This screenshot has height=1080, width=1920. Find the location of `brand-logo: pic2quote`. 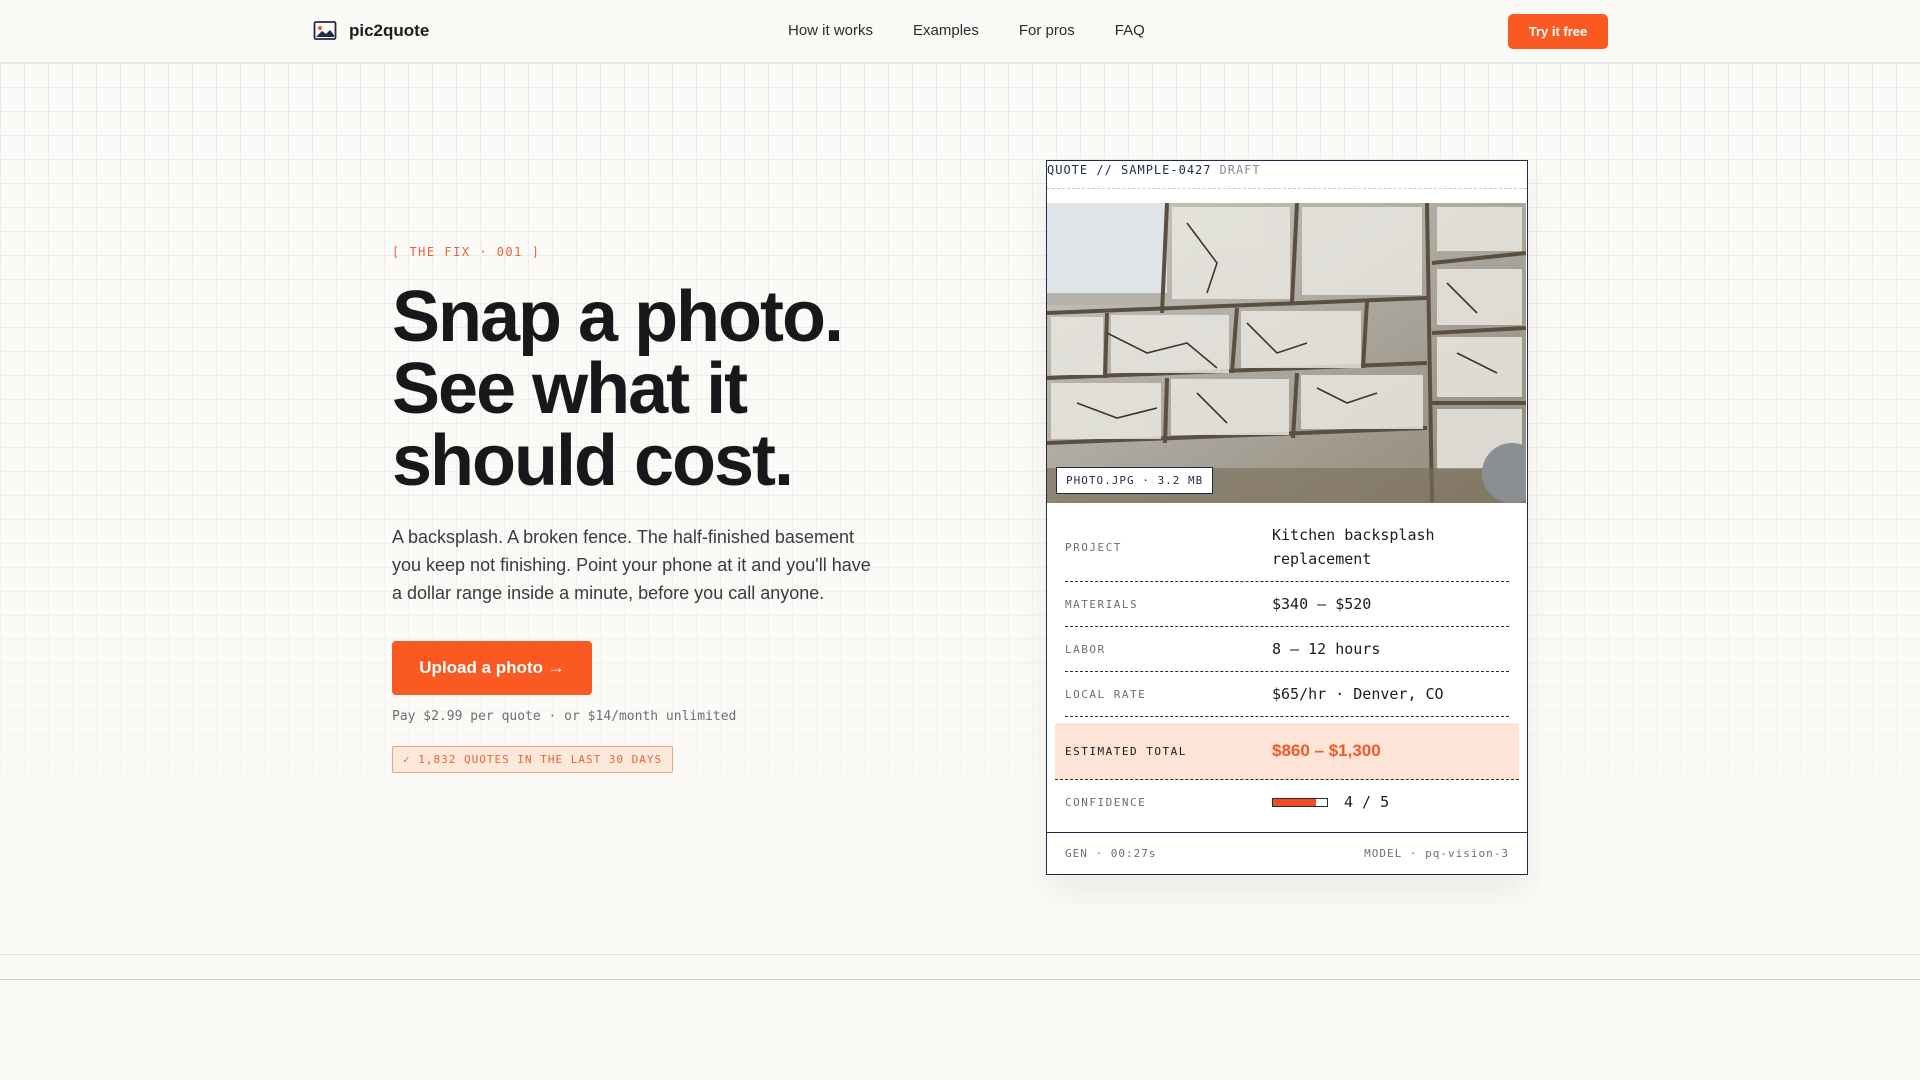

brand-logo: pic2quote is located at coordinates (371, 31).